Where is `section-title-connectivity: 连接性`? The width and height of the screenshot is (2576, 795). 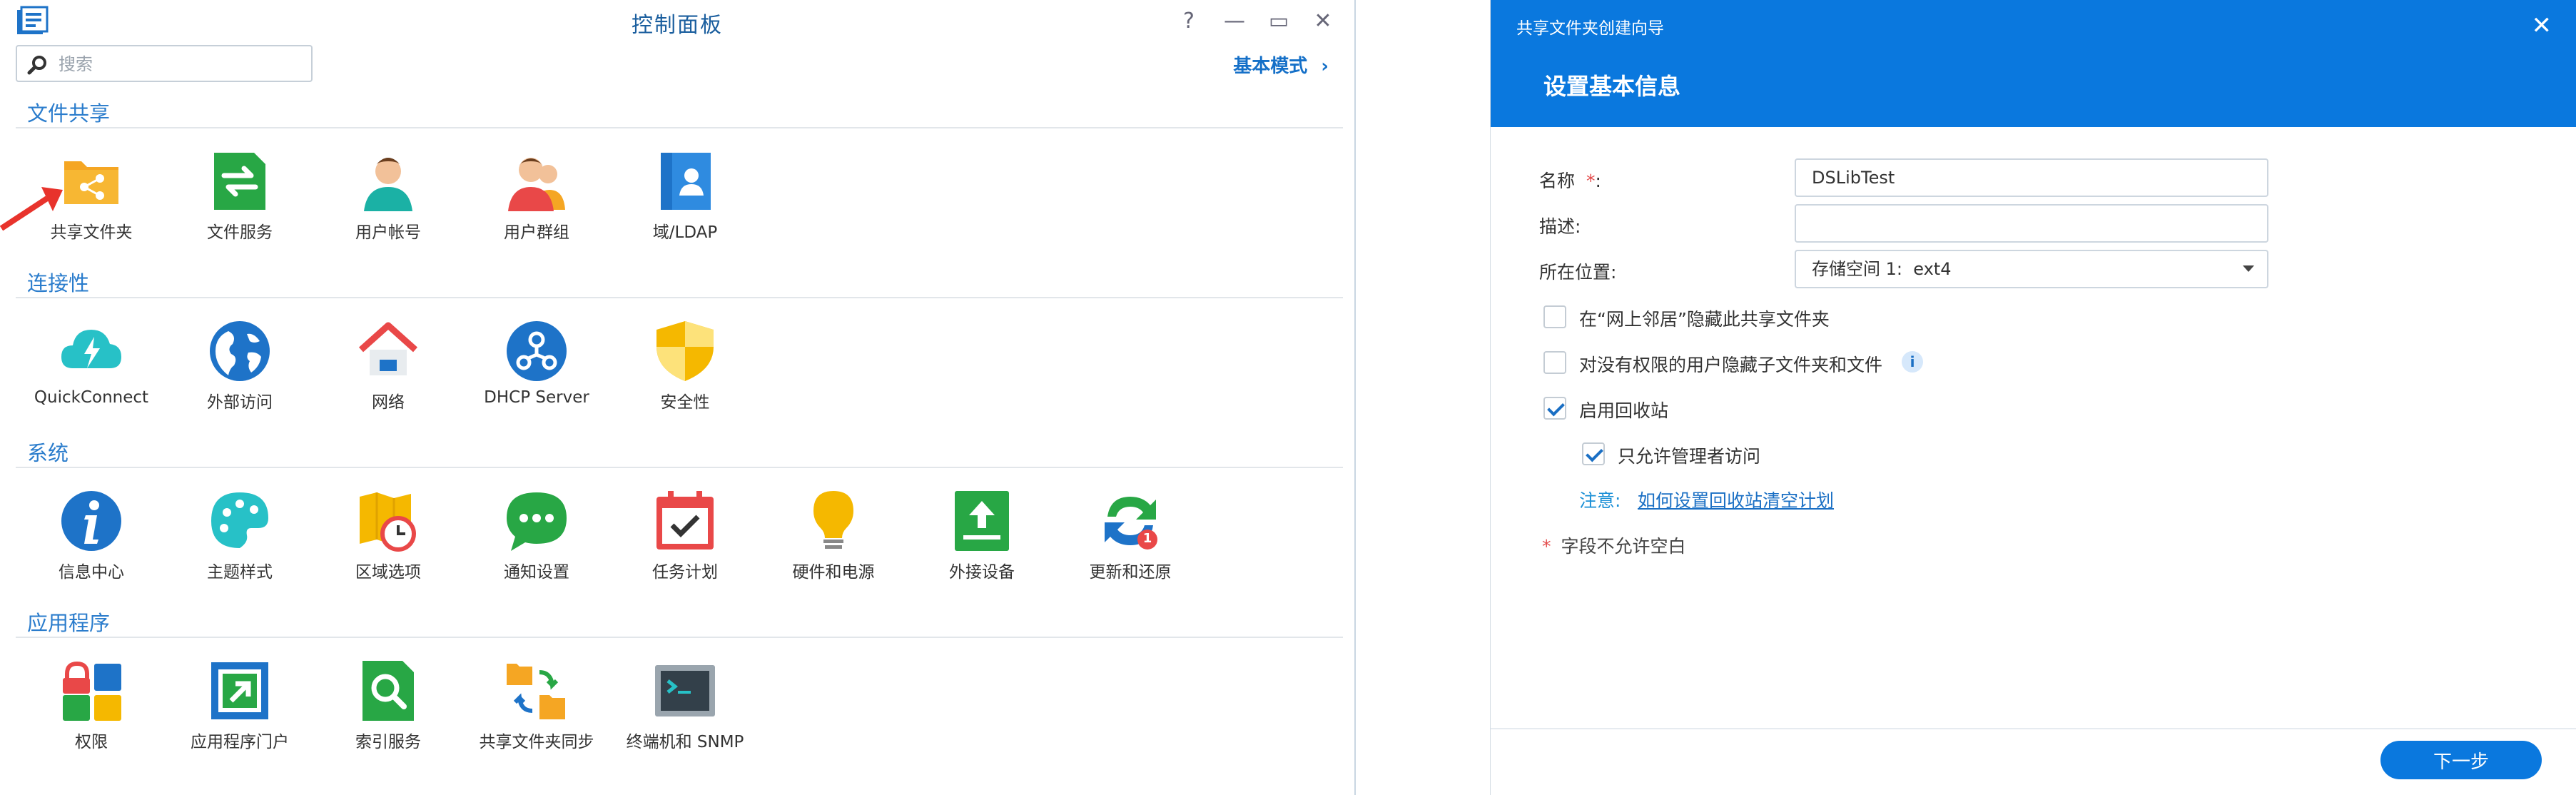 section-title-connectivity: 连接性 is located at coordinates (59, 283).